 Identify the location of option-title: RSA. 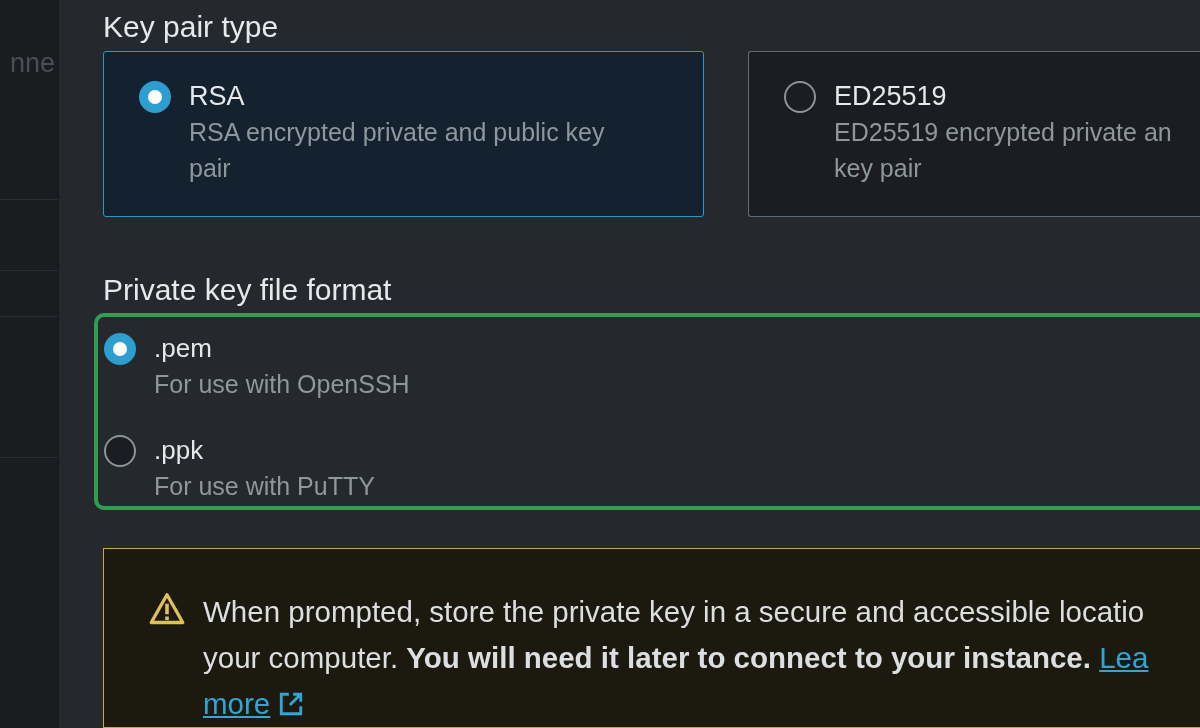
(217, 95).